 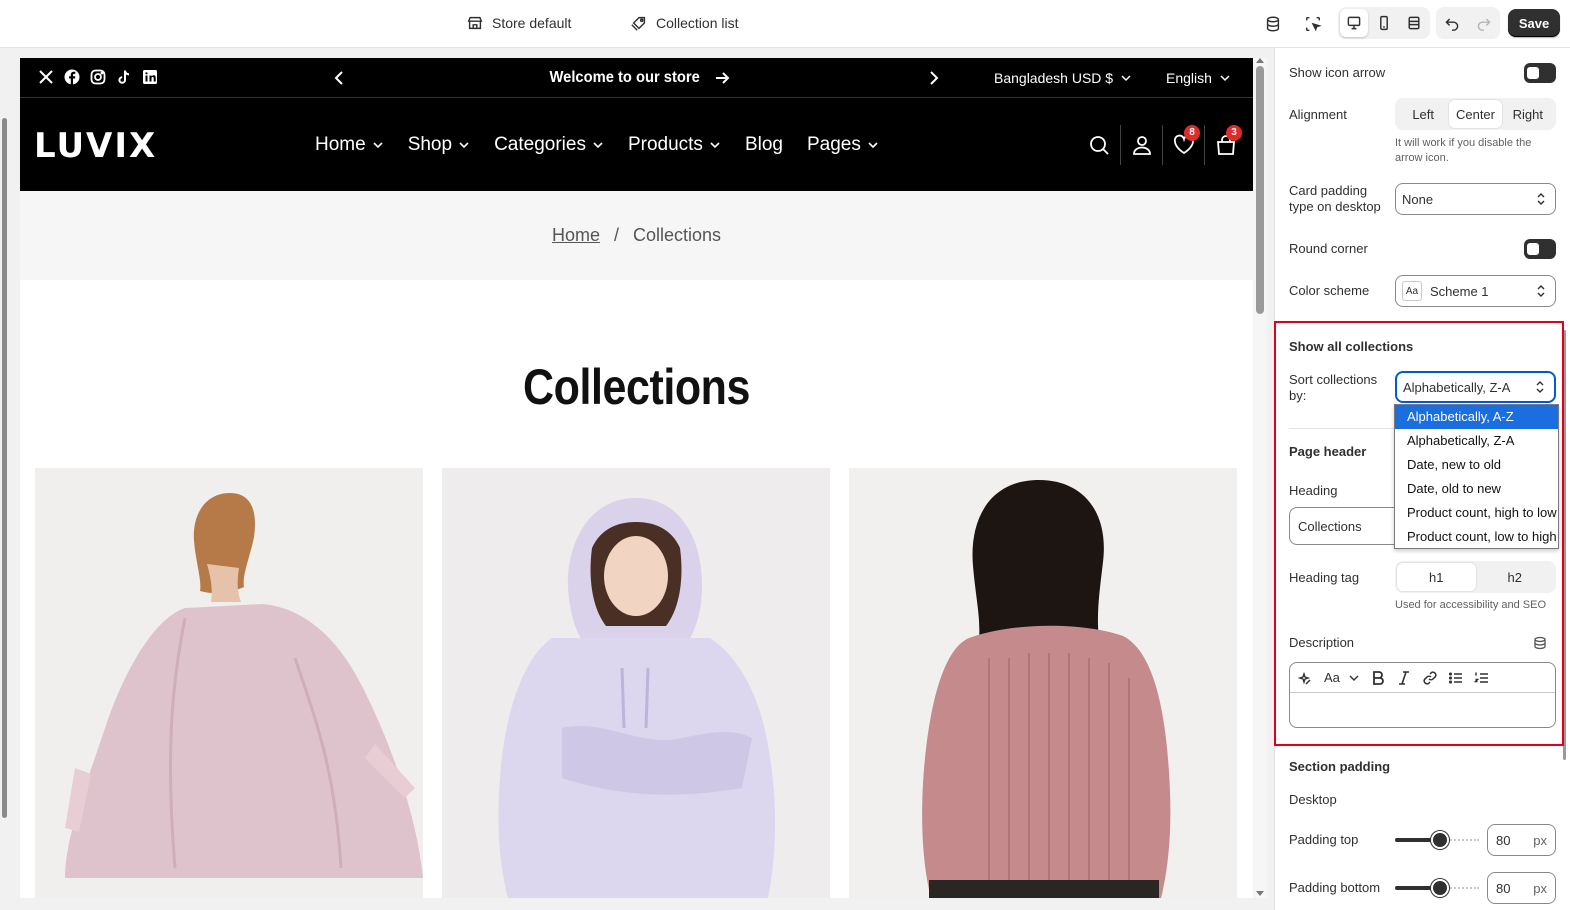 I want to click on padding-top-input: 80 px, so click(x=1521, y=840).